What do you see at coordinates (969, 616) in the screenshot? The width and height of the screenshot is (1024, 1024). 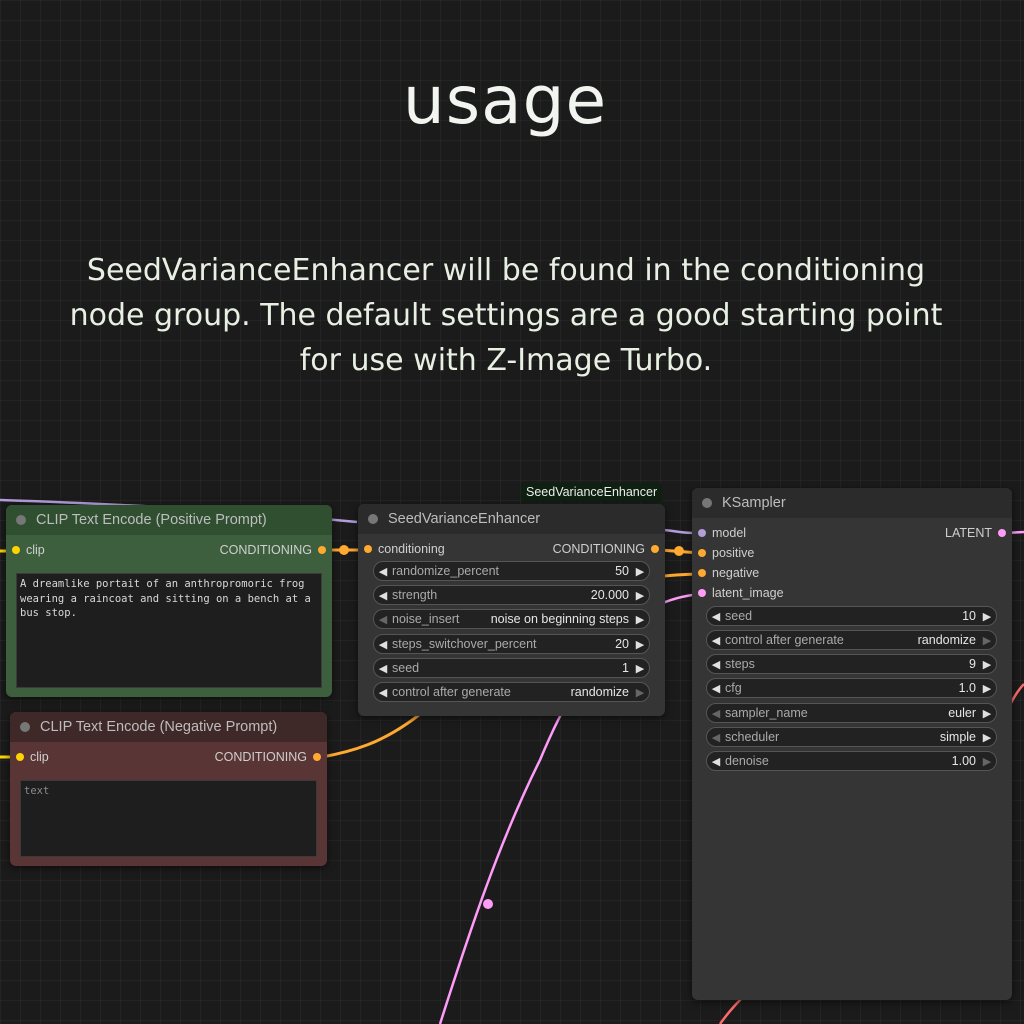 I see `widget-value: 10` at bounding box center [969, 616].